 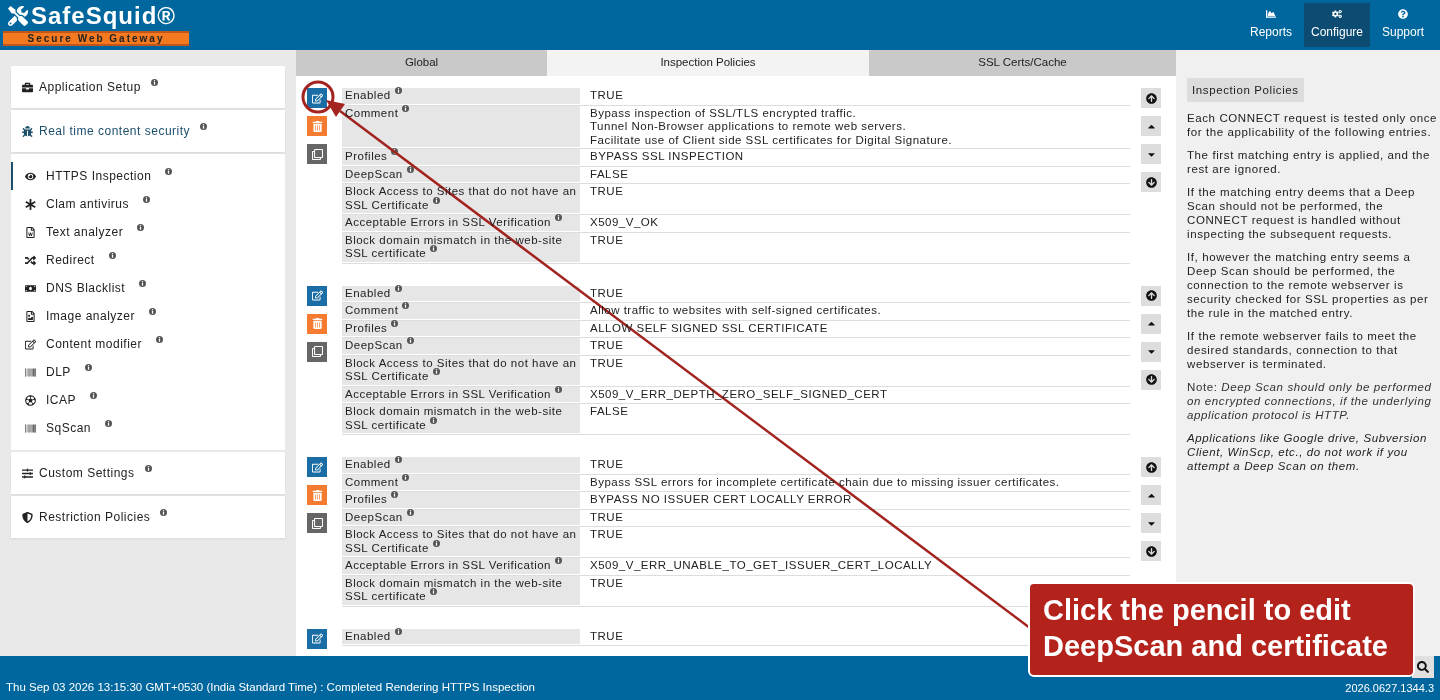 I want to click on document-icon, so click(x=30, y=232).